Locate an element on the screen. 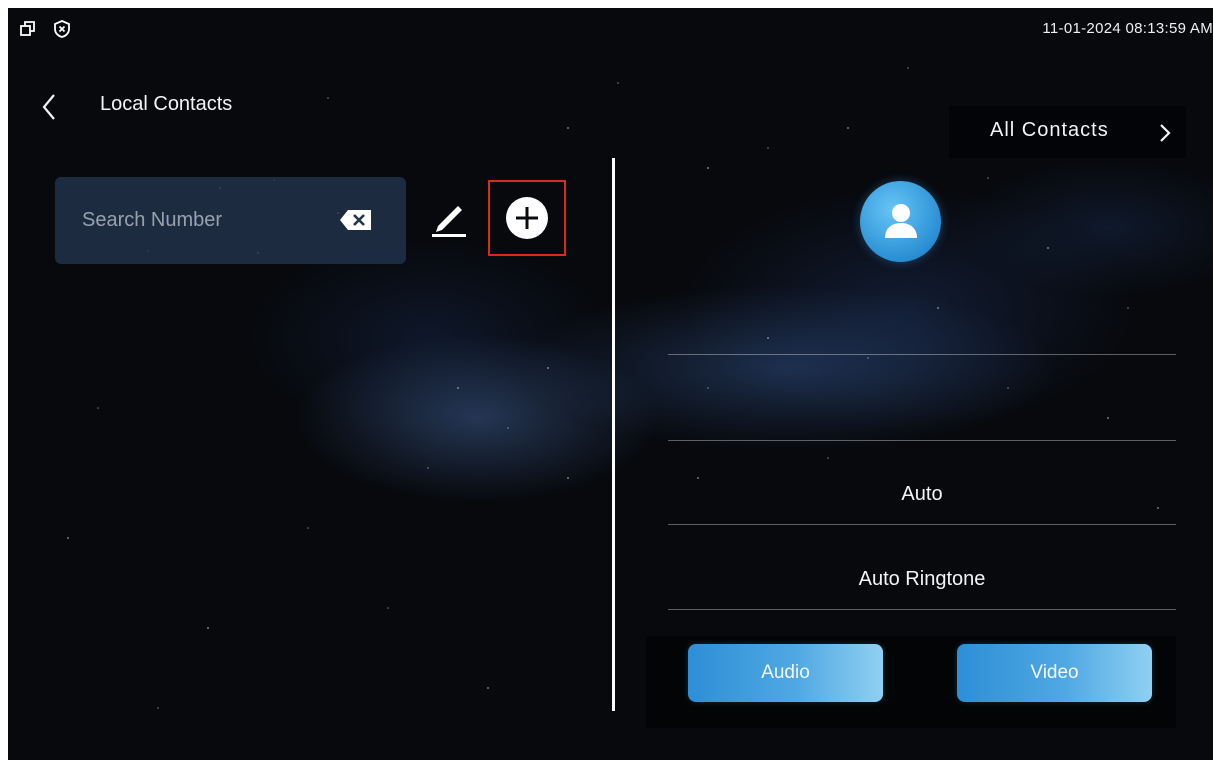  person-avatar-icon is located at coordinates (901, 221).